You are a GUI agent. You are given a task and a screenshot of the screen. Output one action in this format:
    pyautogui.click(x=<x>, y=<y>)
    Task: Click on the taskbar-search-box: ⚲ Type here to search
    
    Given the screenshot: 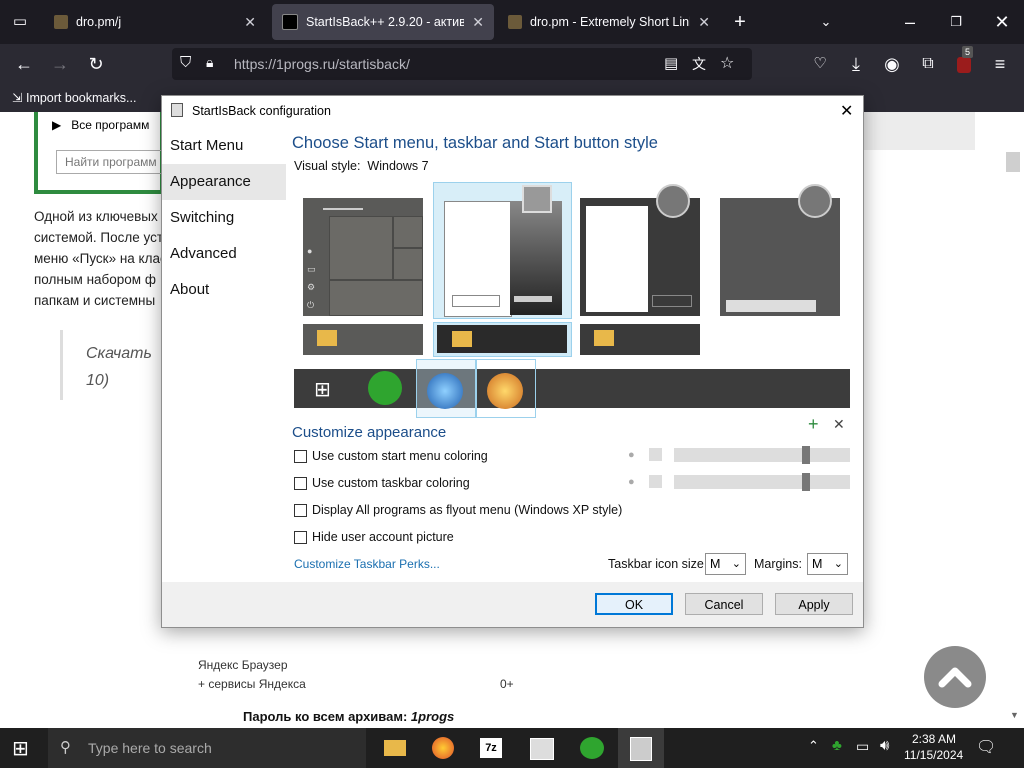 What is the action you would take?
    pyautogui.click(x=207, y=748)
    